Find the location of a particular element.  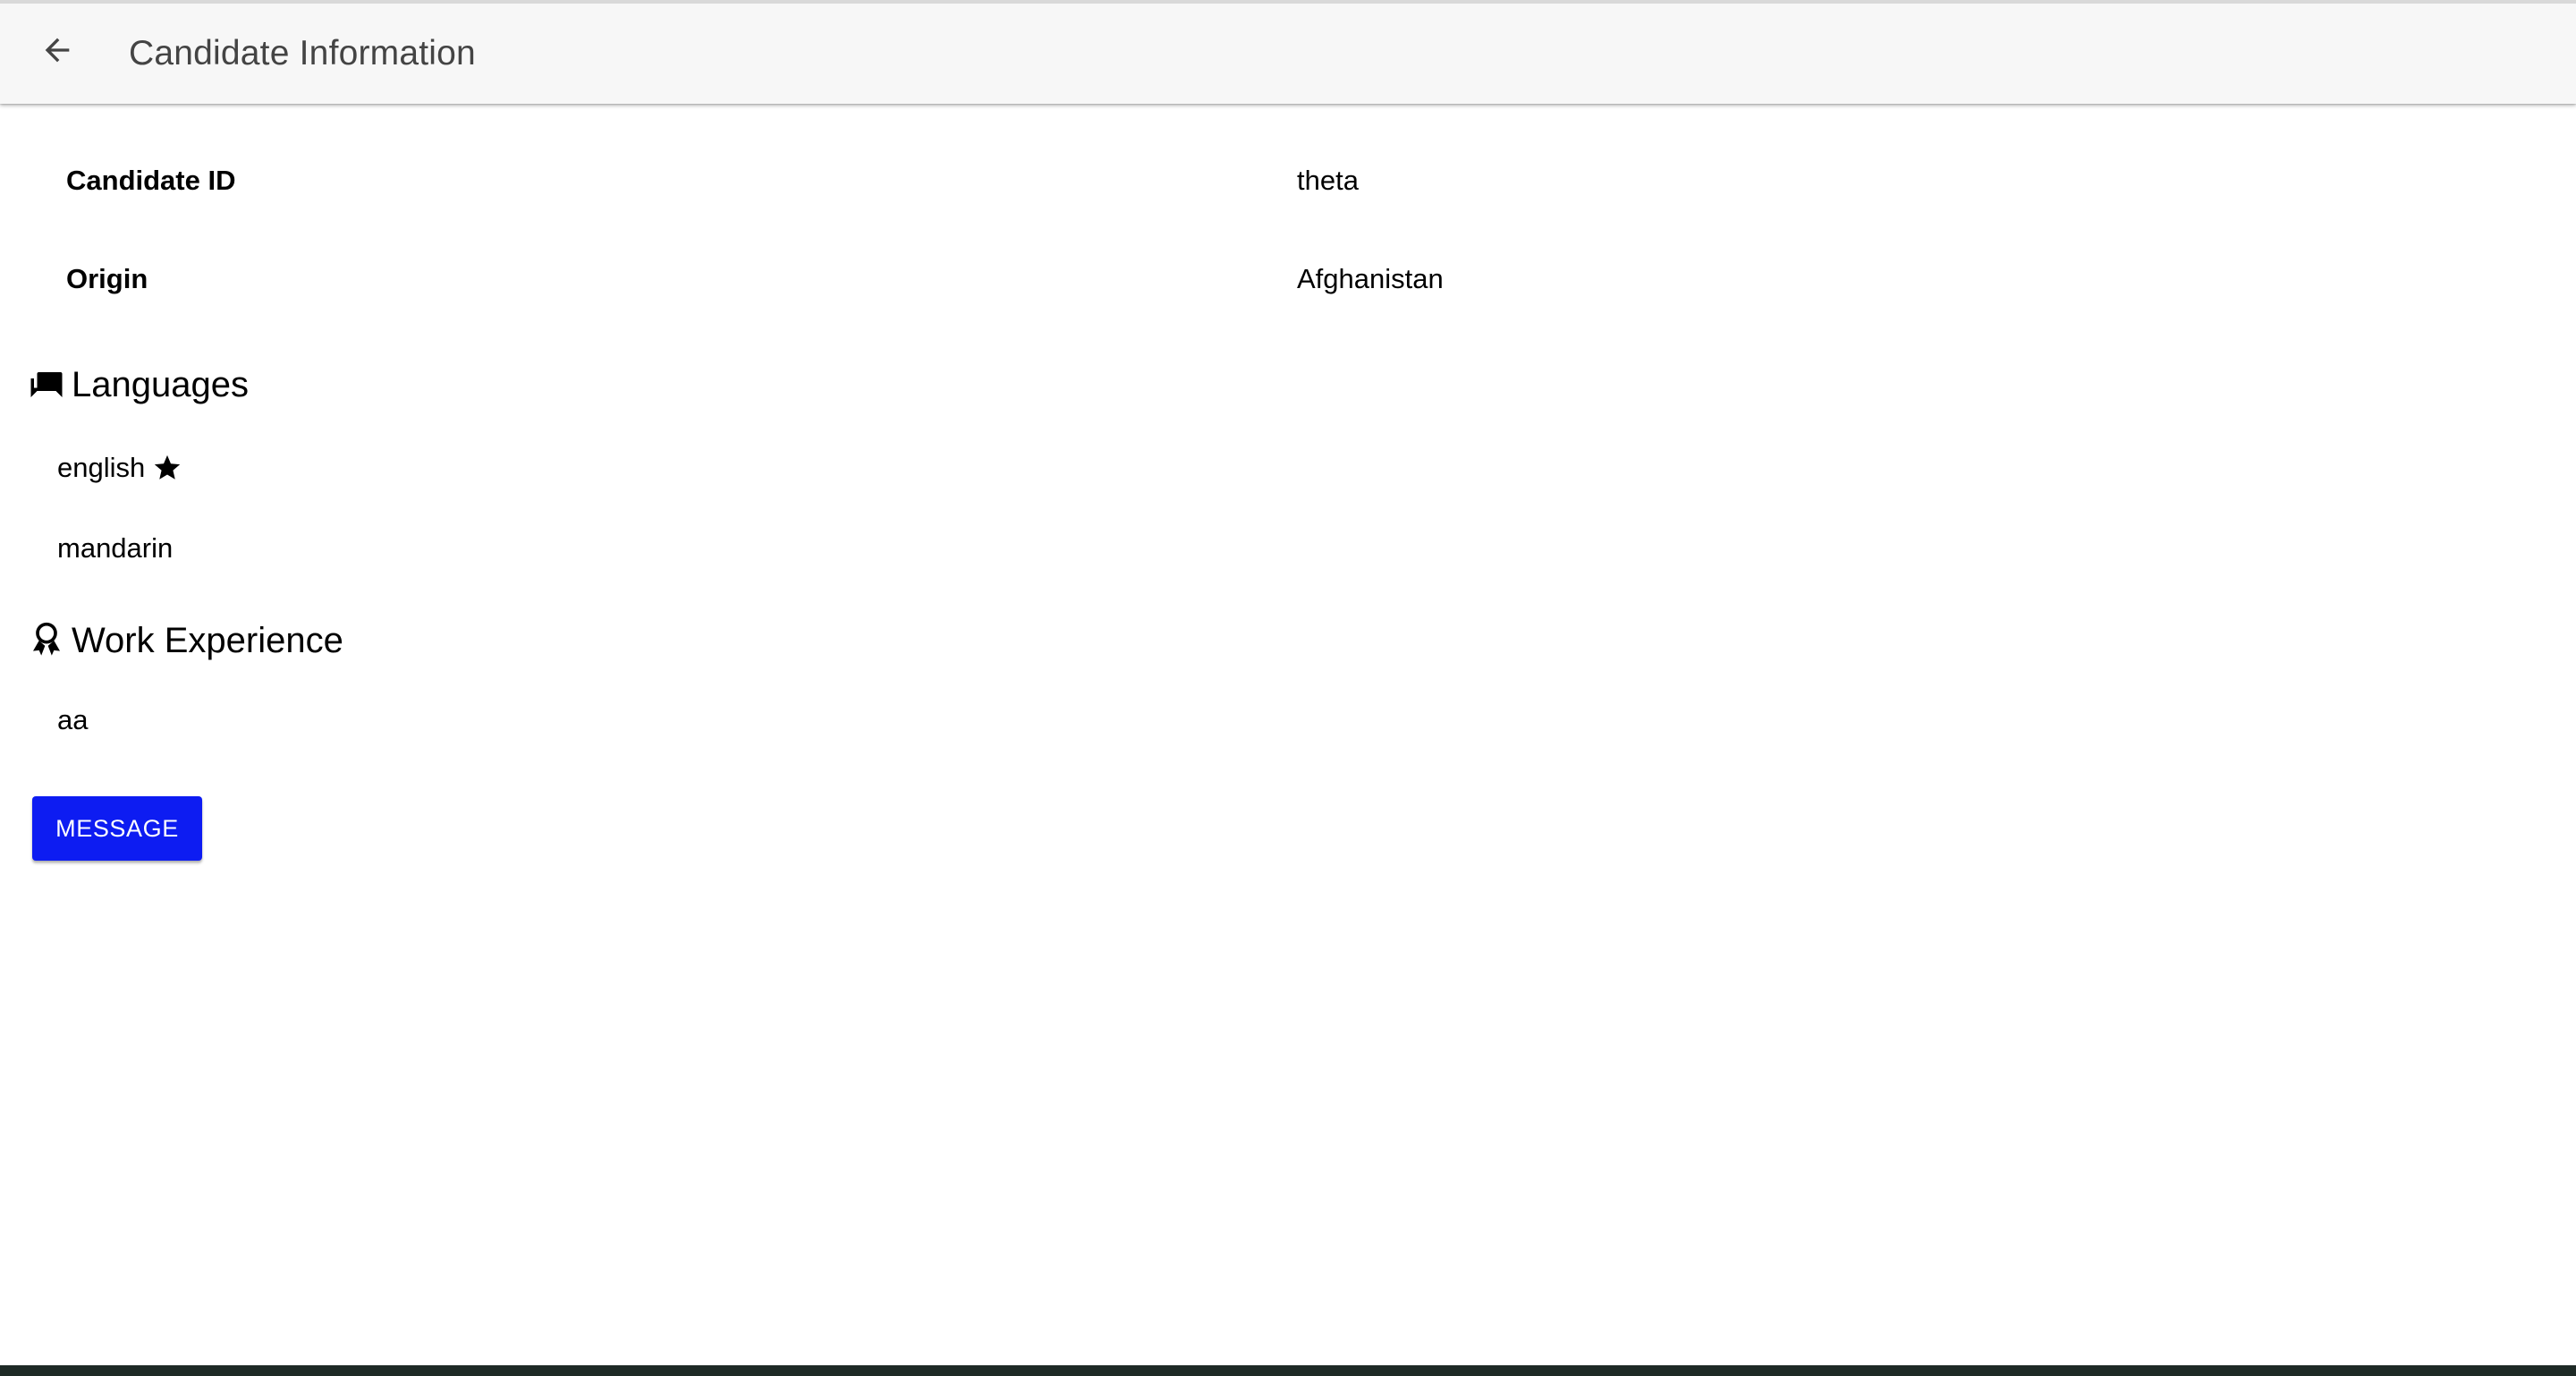

origin-value: Afghanistan is located at coordinates (1370, 279).